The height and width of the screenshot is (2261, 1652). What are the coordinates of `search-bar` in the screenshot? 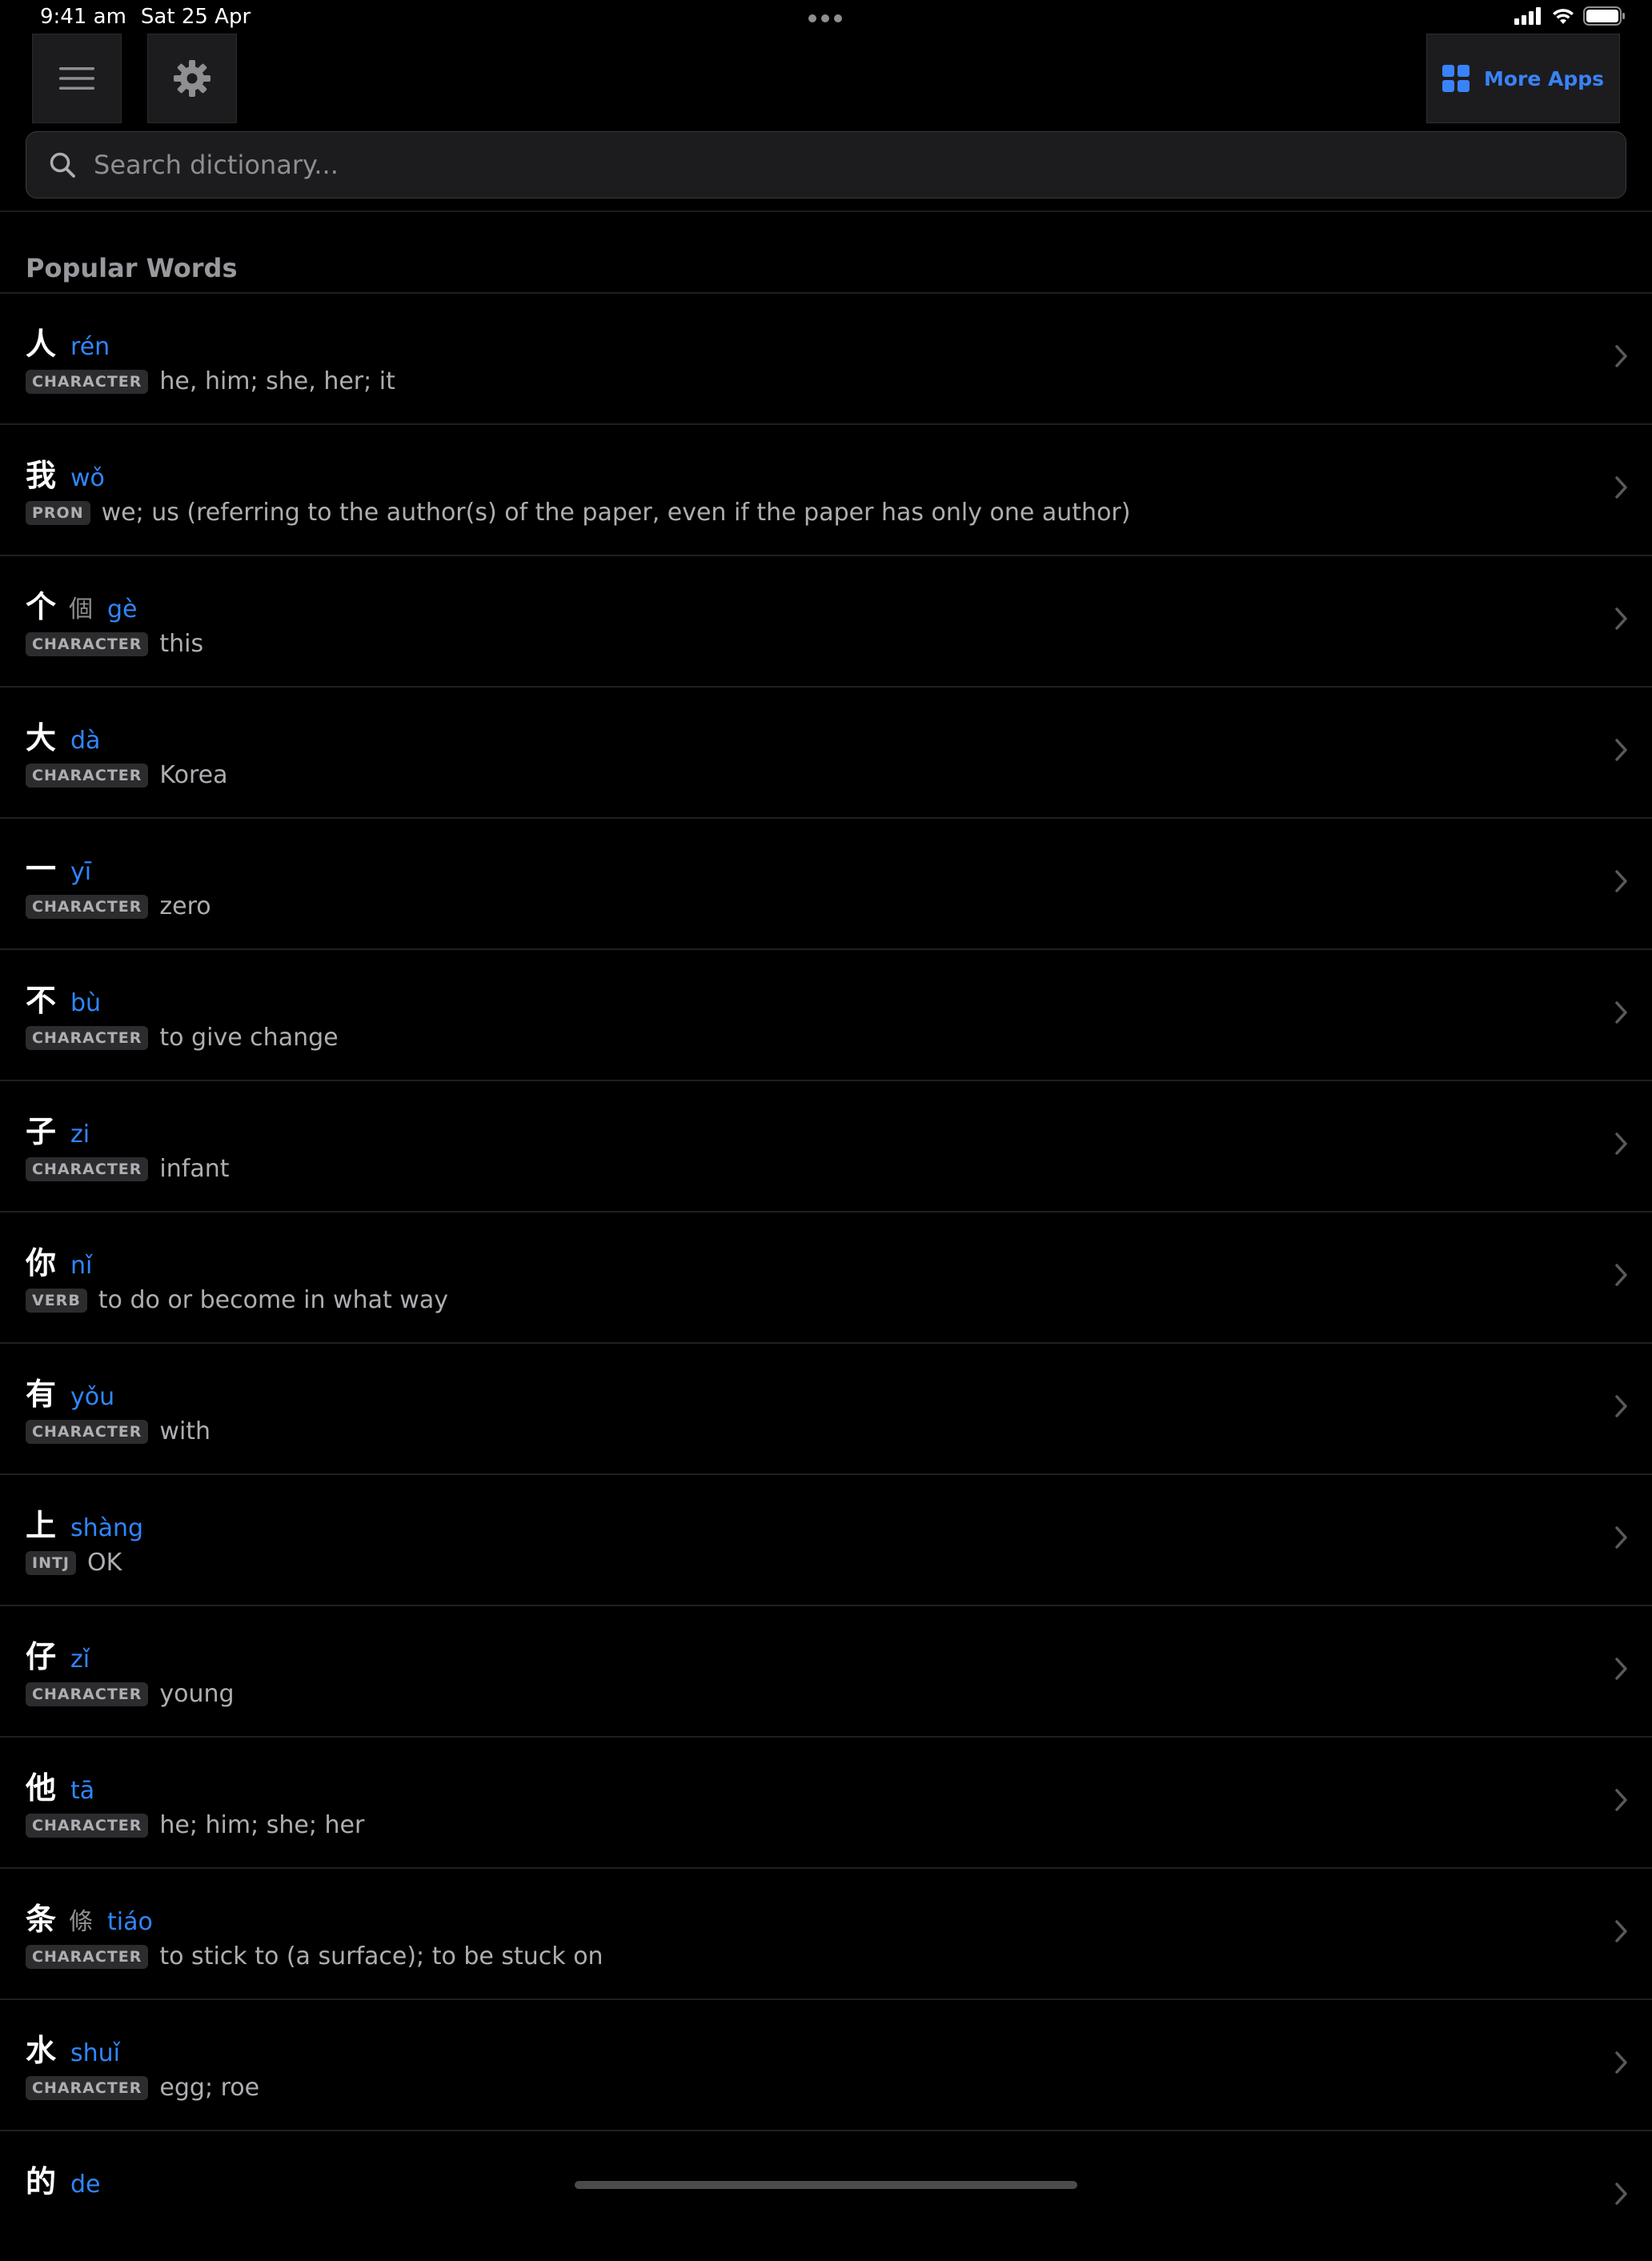 It's located at (826, 164).